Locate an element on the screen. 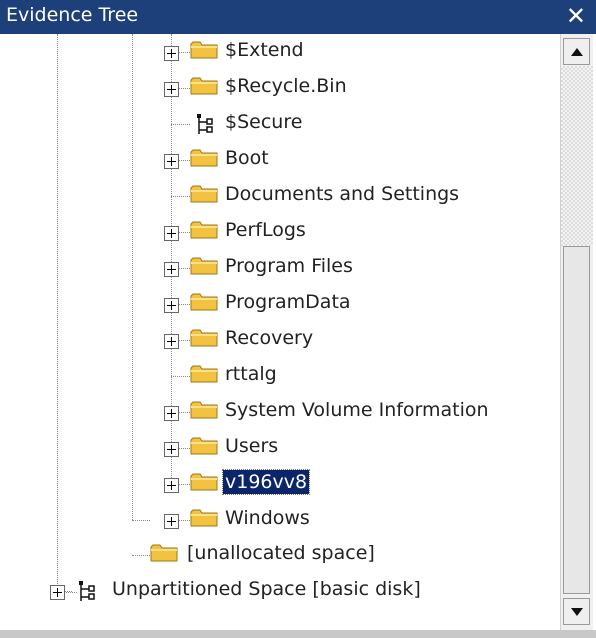 This screenshot has width=596, height=638. tree-item: rttalg is located at coordinates (280, 376).